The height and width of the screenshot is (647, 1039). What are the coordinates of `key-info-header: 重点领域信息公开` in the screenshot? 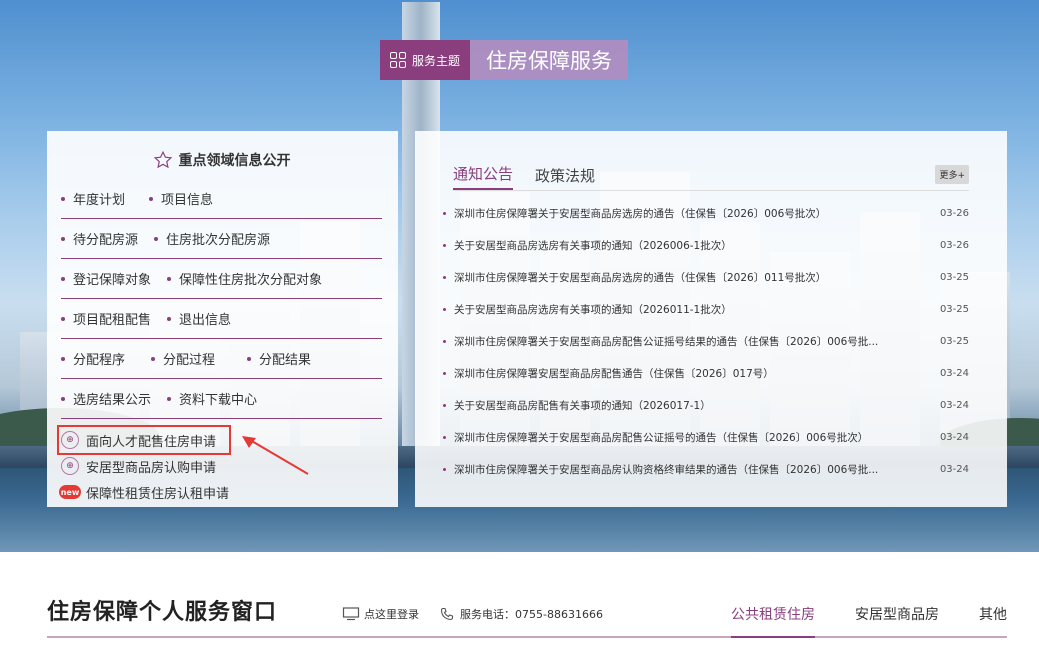 It's located at (221, 155).